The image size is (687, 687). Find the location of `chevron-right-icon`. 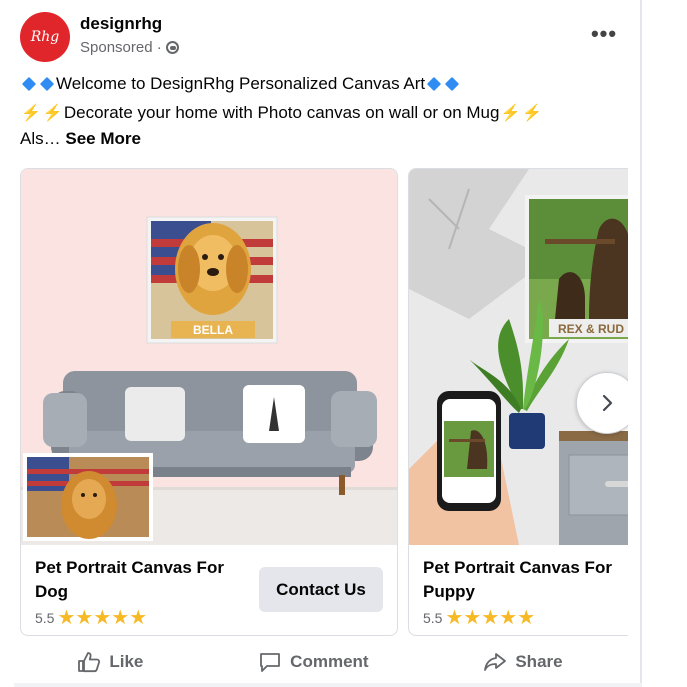

chevron-right-icon is located at coordinates (607, 403).